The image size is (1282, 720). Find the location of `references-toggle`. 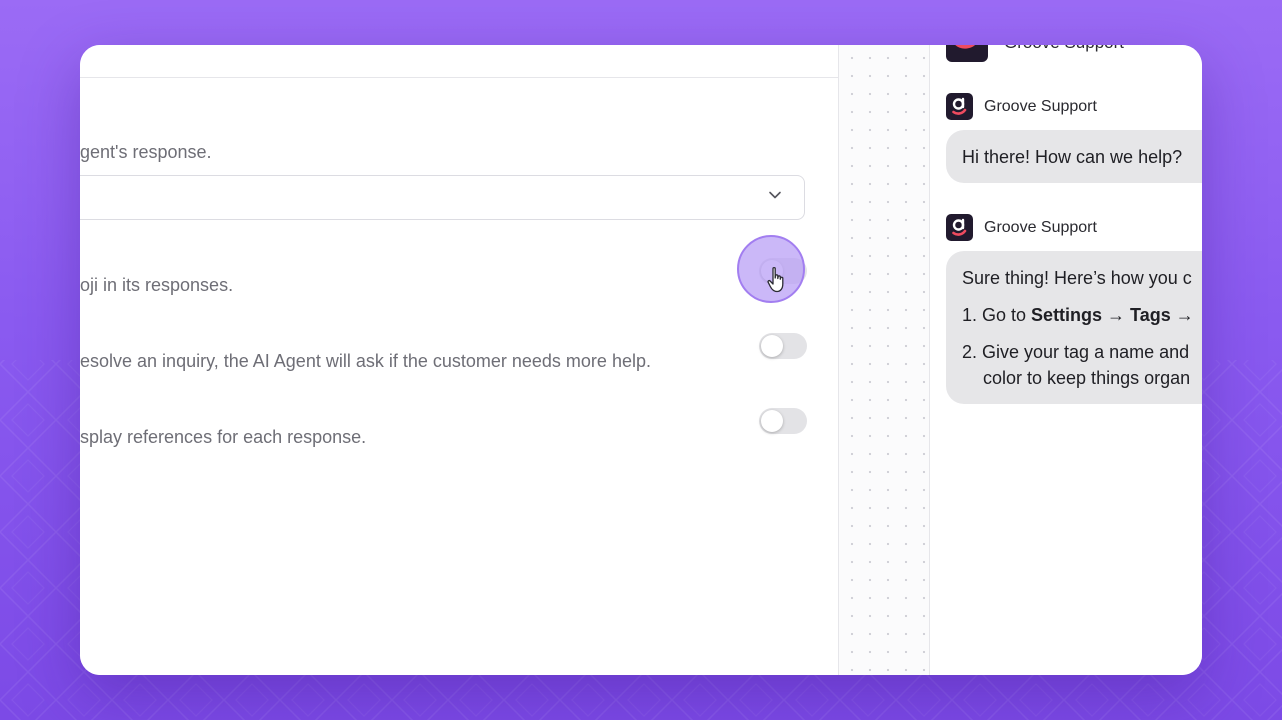

references-toggle is located at coordinates (783, 421).